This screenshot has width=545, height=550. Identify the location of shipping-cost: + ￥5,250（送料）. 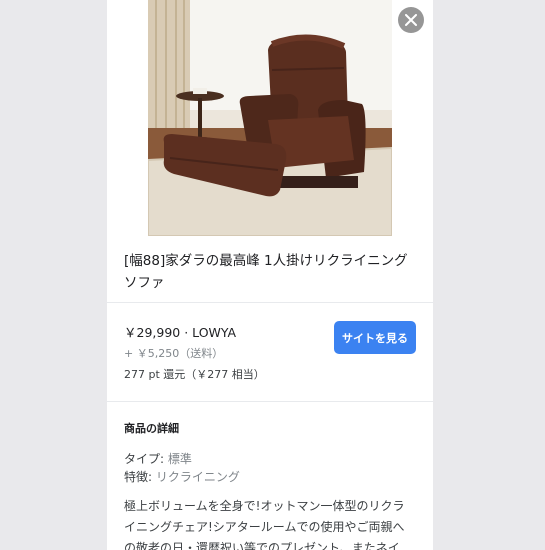
(174, 353).